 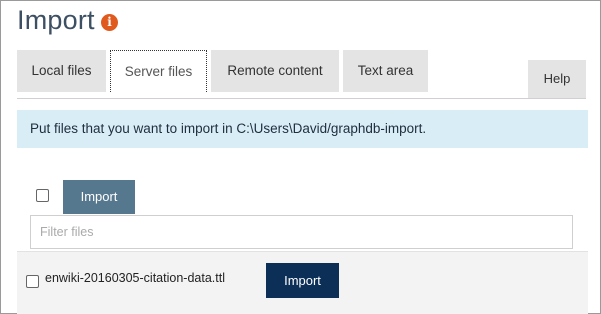 I want to click on select-all-checkbox, so click(x=42, y=195).